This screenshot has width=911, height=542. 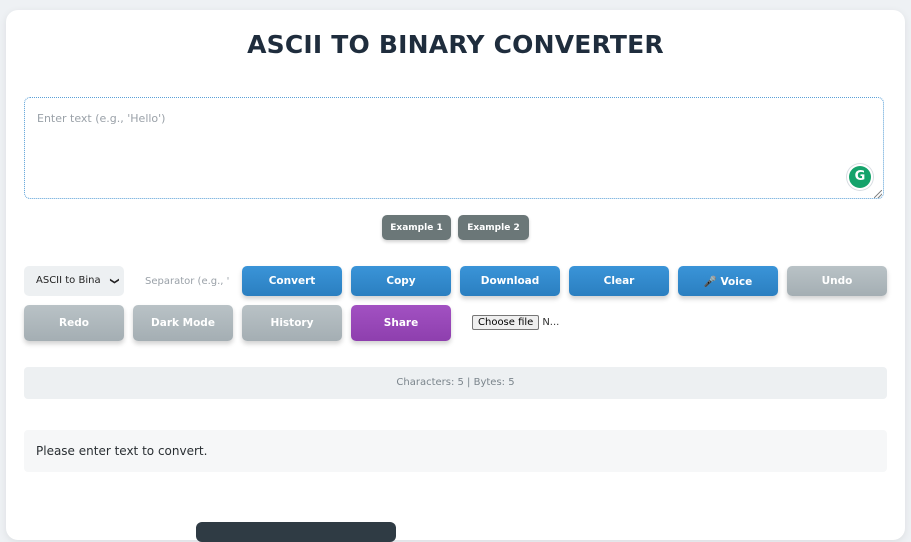 What do you see at coordinates (401, 323) in the screenshot?
I see `share-button: Share` at bounding box center [401, 323].